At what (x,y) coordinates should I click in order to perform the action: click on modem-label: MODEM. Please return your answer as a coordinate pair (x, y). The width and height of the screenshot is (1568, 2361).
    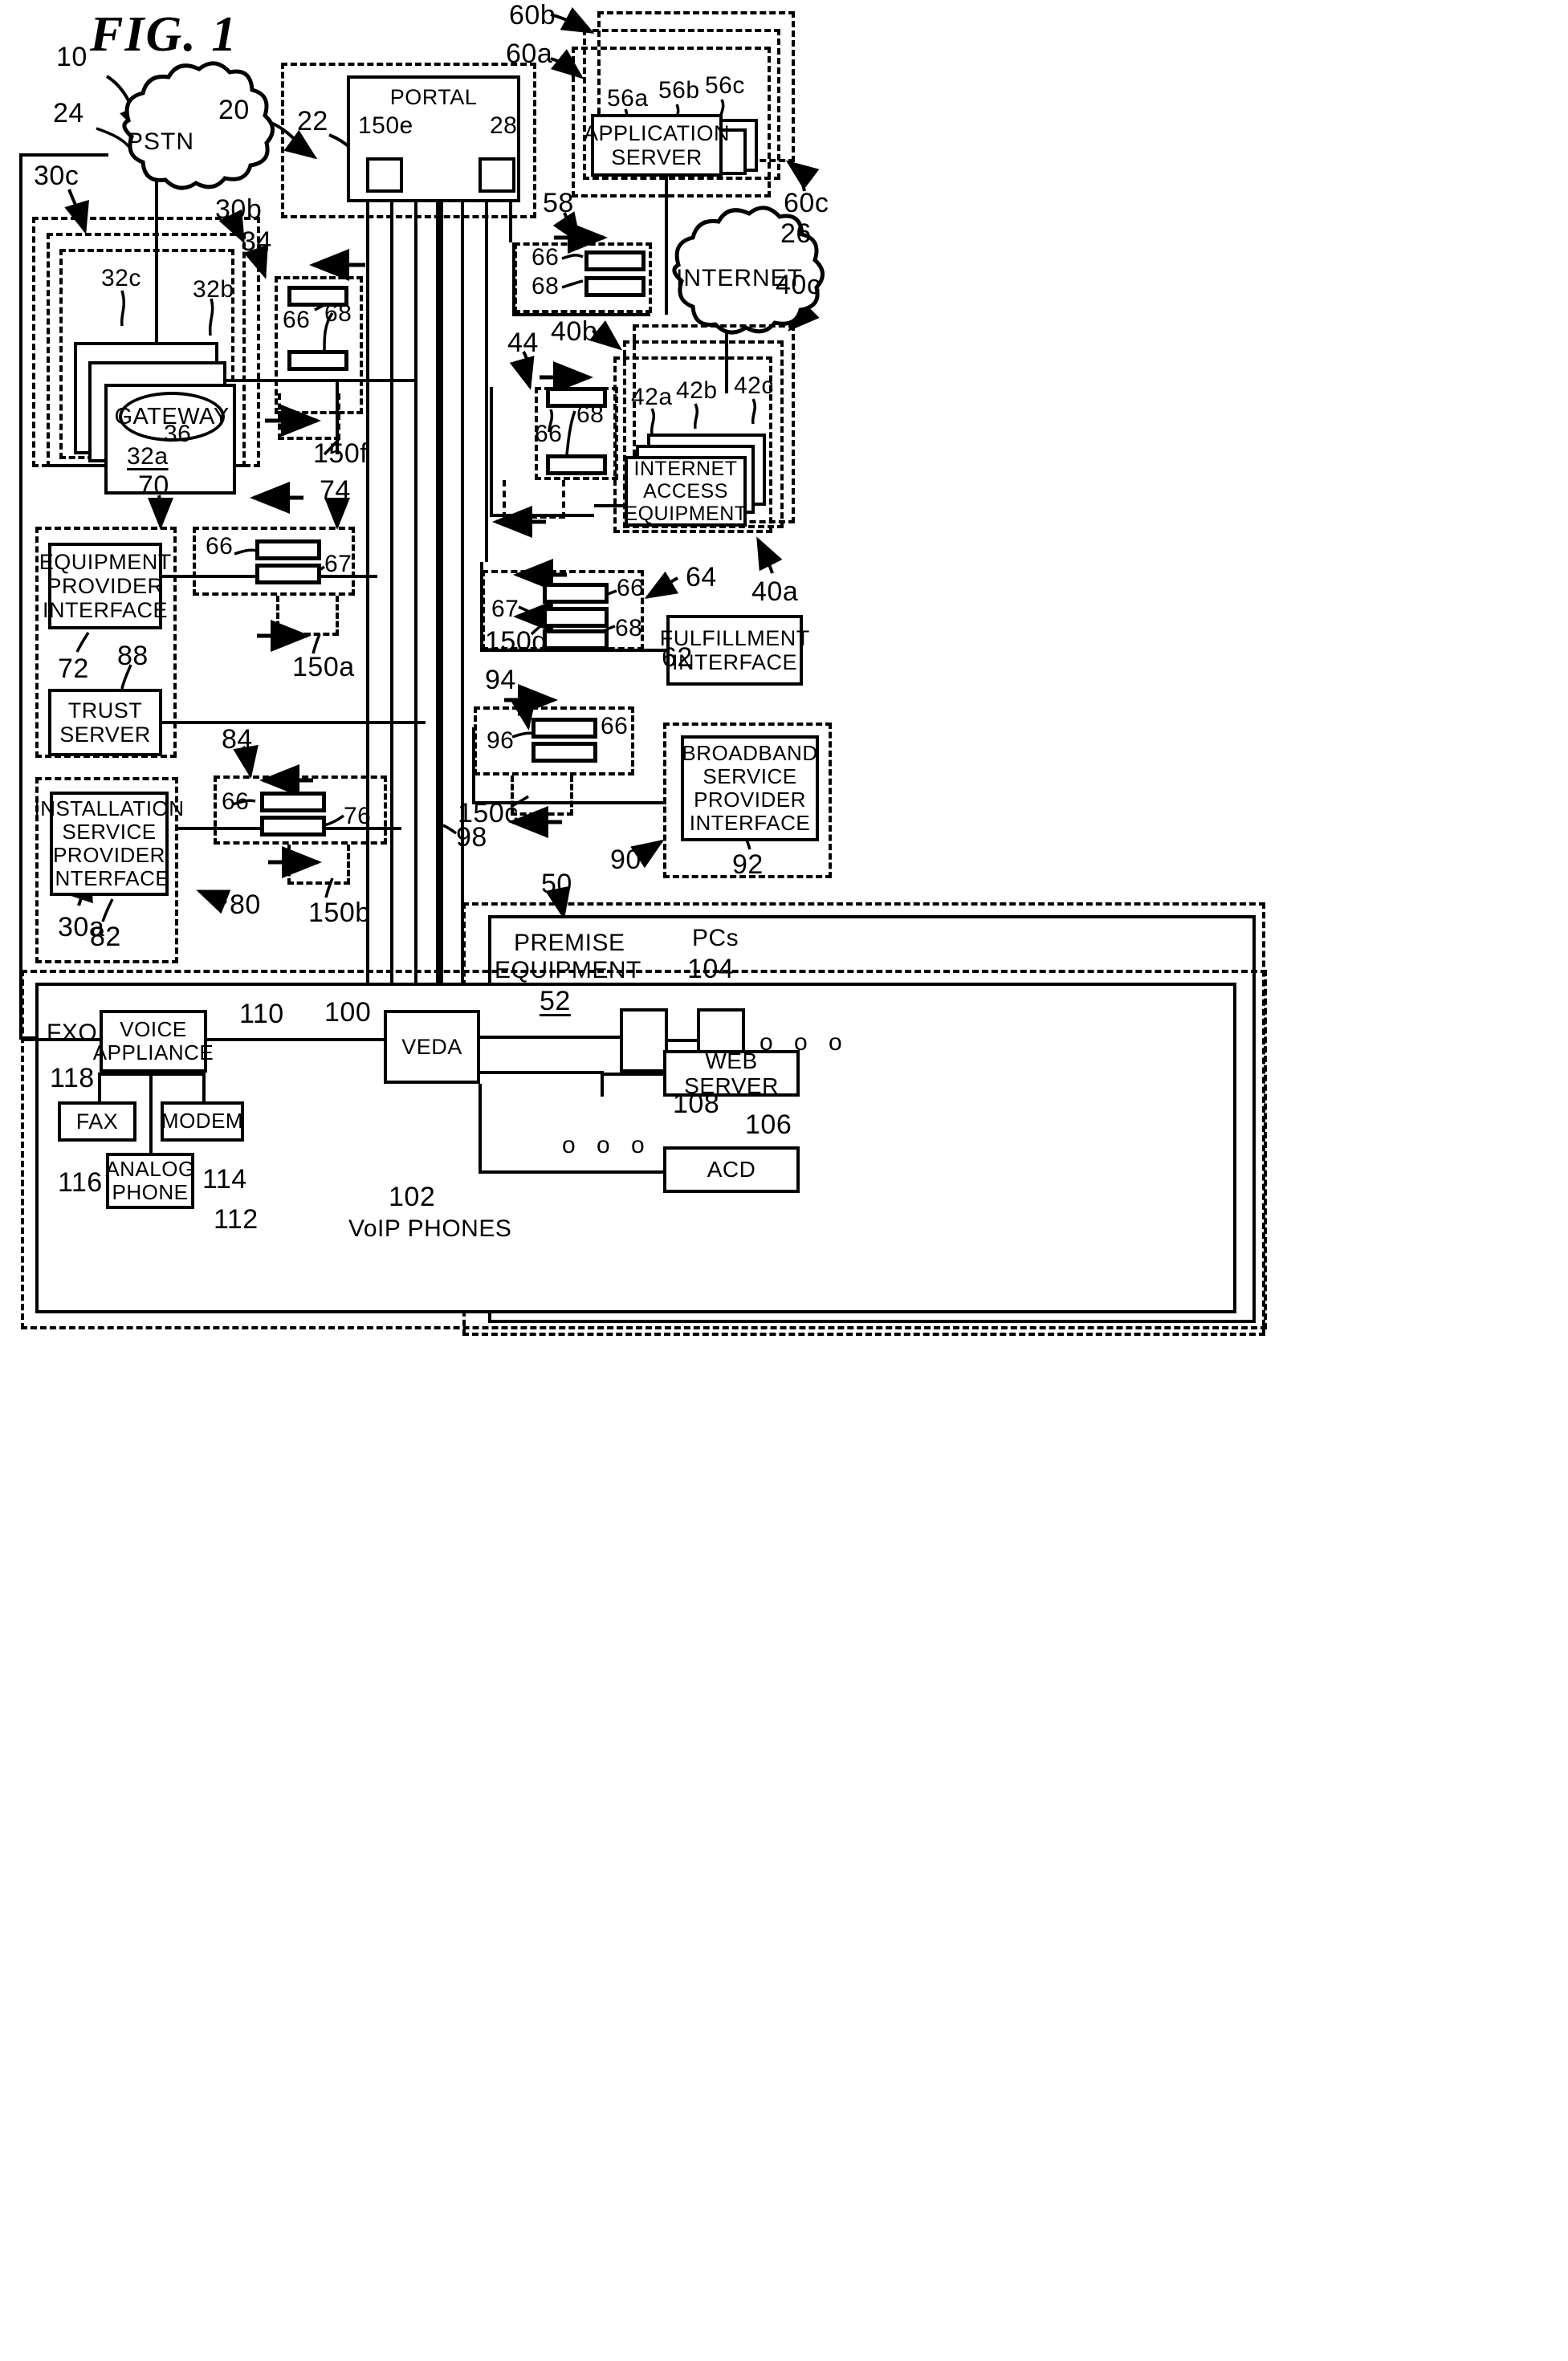
    Looking at the image, I should click on (202, 1121).